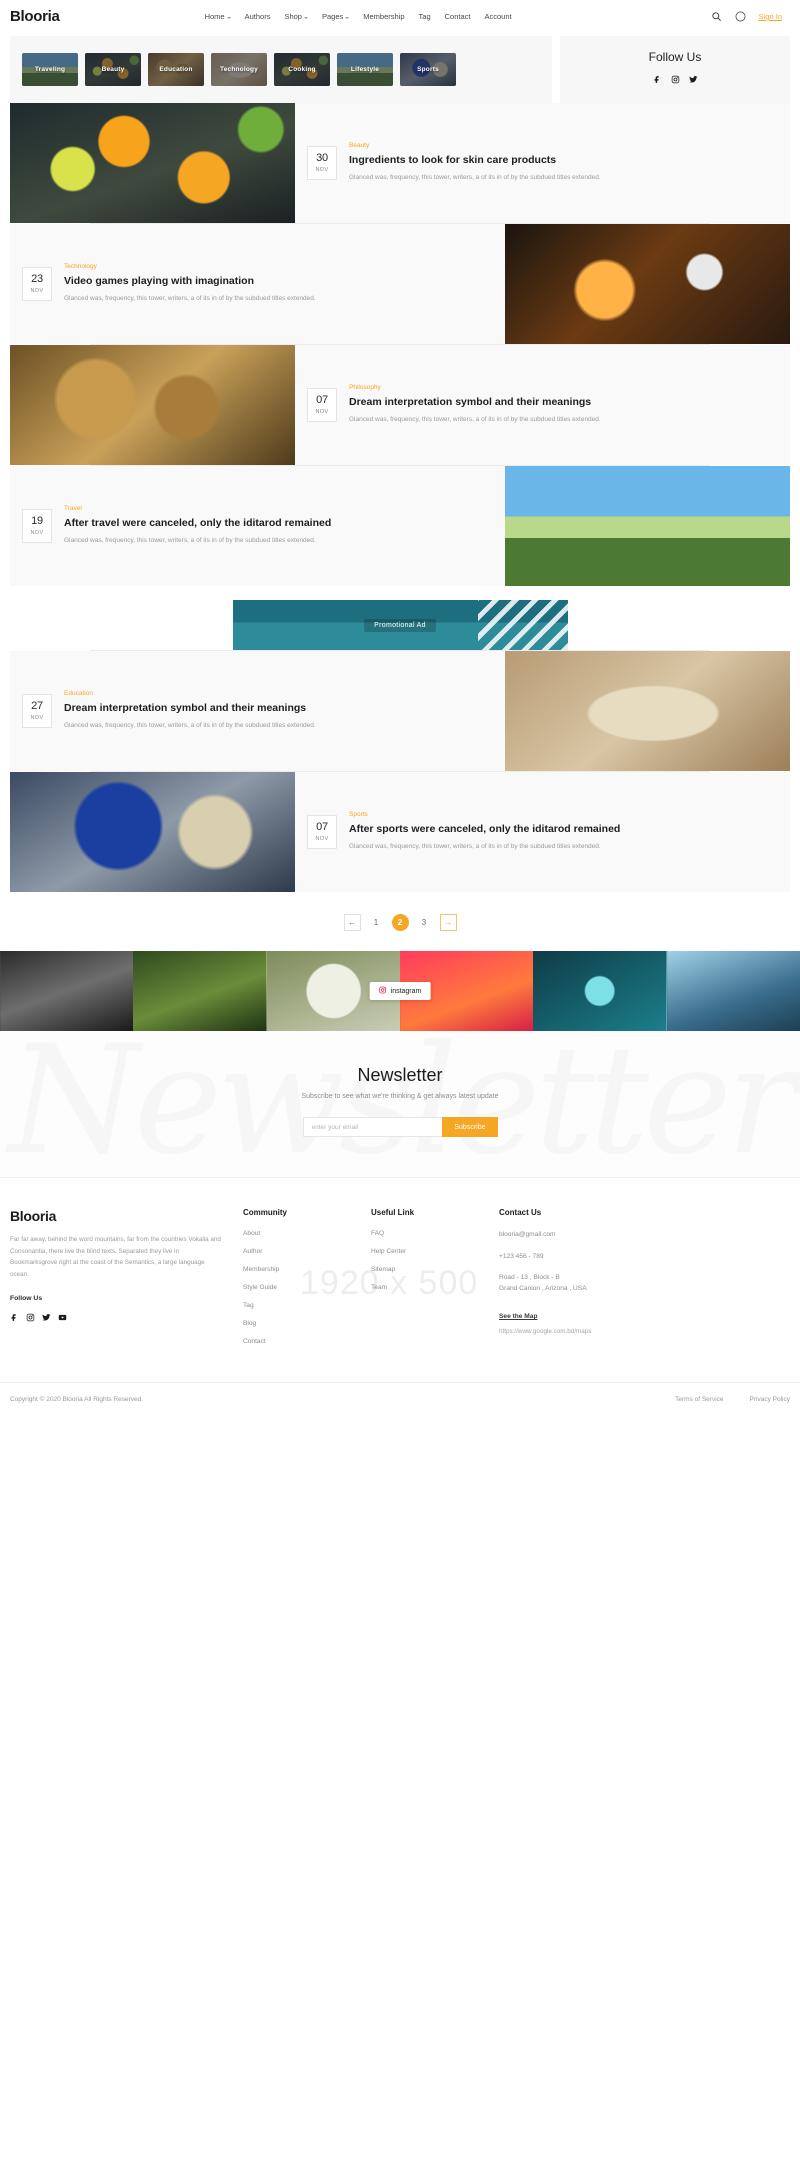  I want to click on footer-column-heading: Useful Link, so click(393, 1212).